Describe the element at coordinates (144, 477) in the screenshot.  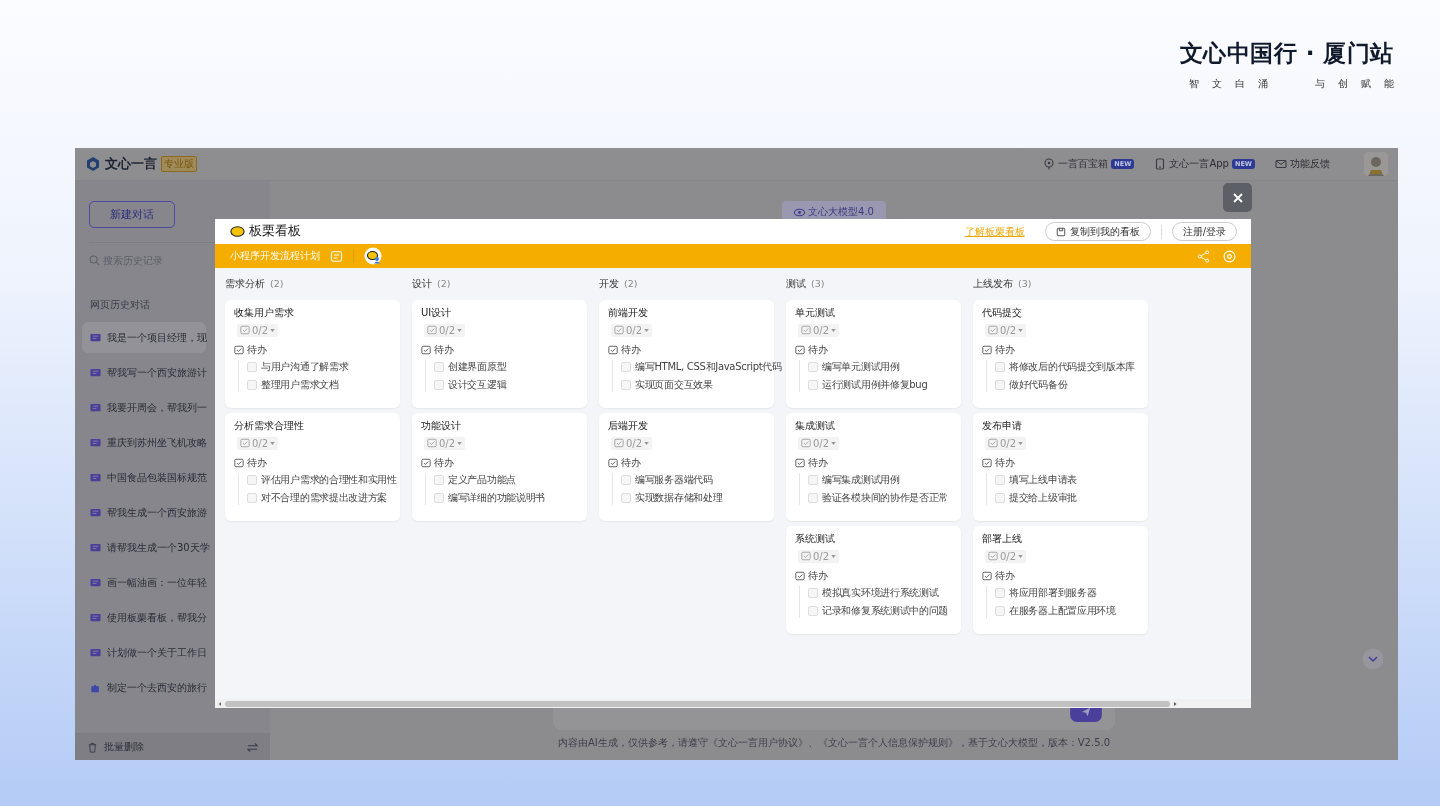
I see `history-item: 中国食品包装国标规范` at that location.